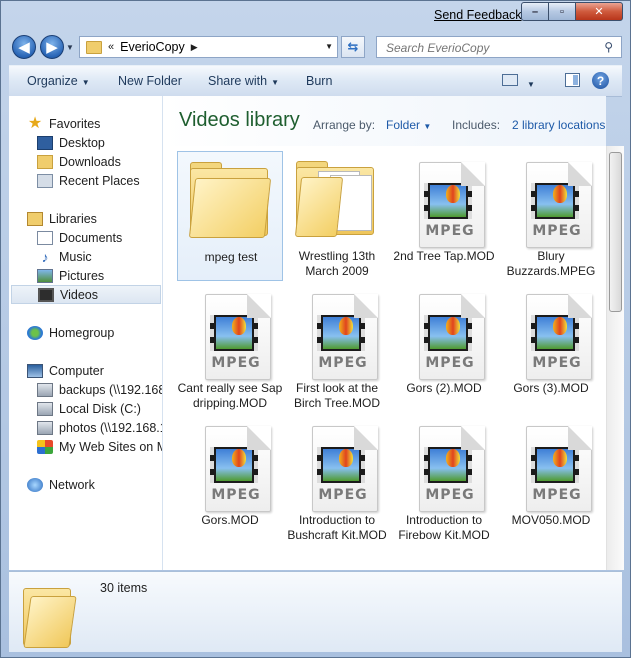 Image resolution: width=631 pixels, height=658 pixels. What do you see at coordinates (336, 395) in the screenshot?
I see `file-name: First look at the Birch Tree.MOD` at bounding box center [336, 395].